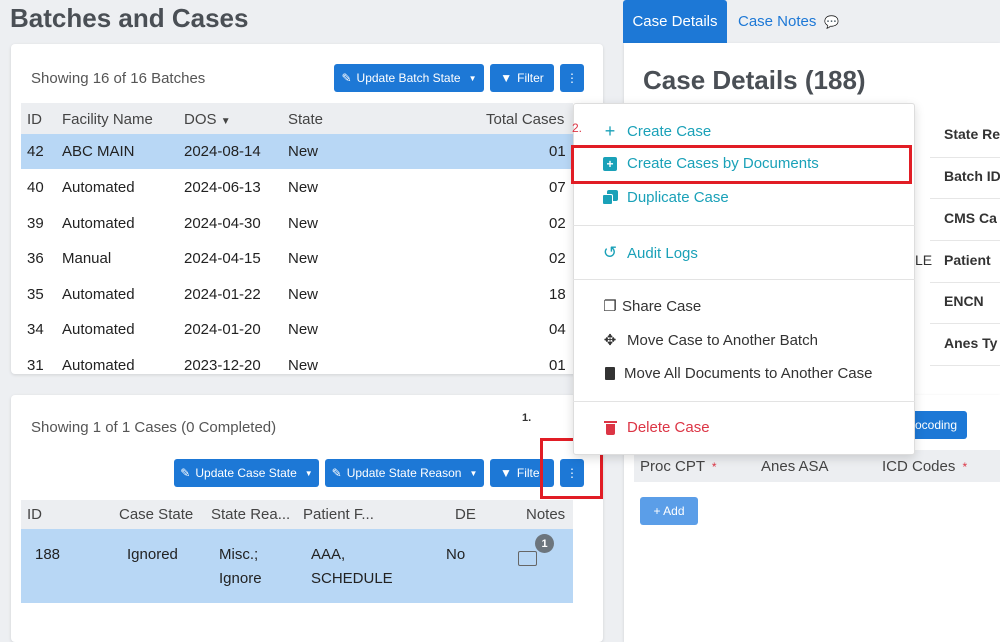 This screenshot has height=642, width=1000. What do you see at coordinates (297, 514) in the screenshot?
I see `cases-table-header` at bounding box center [297, 514].